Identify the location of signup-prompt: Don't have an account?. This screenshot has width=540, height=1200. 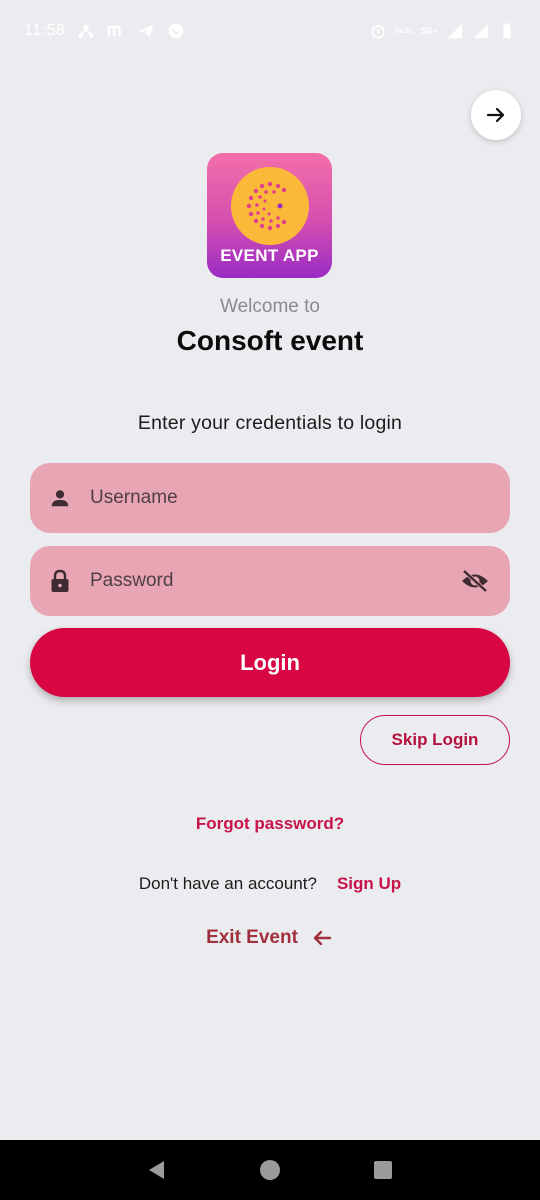
(227, 883).